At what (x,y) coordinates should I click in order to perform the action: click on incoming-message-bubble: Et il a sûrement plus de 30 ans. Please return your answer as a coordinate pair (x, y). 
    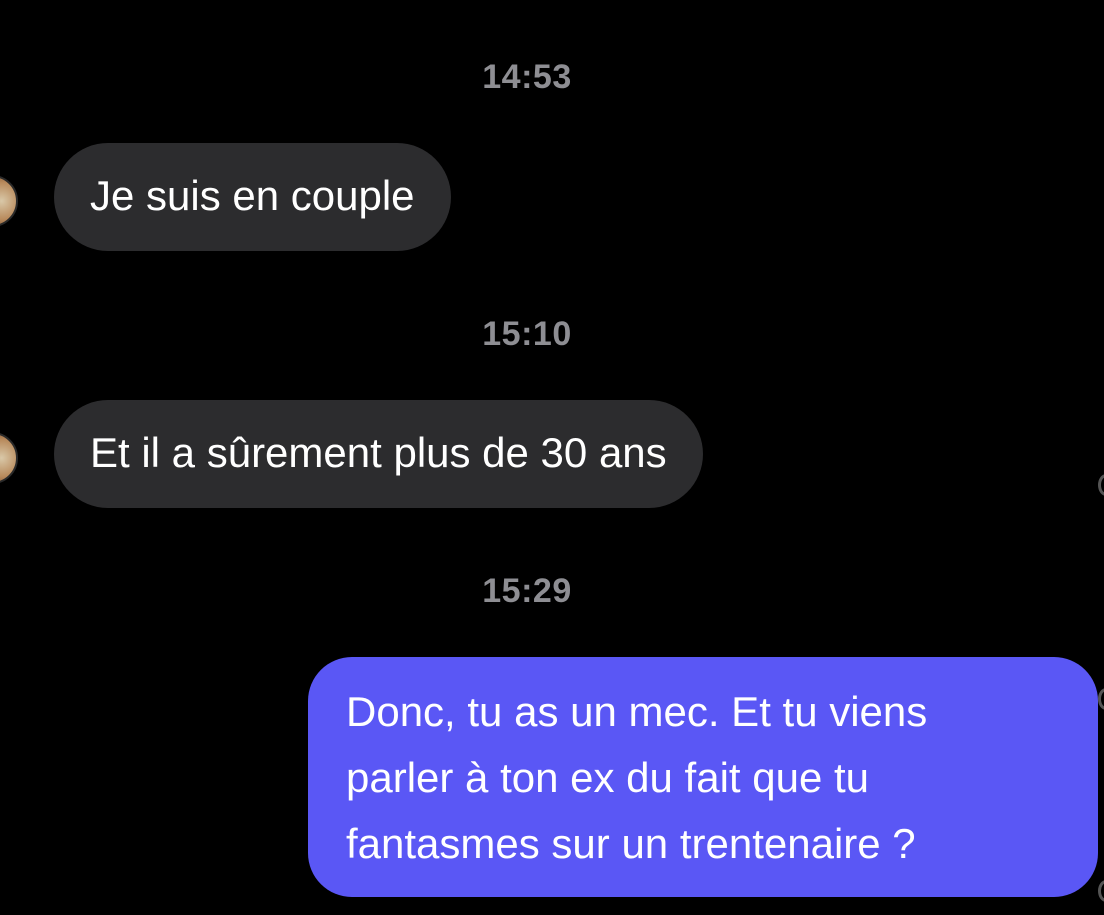
    Looking at the image, I should click on (378, 454).